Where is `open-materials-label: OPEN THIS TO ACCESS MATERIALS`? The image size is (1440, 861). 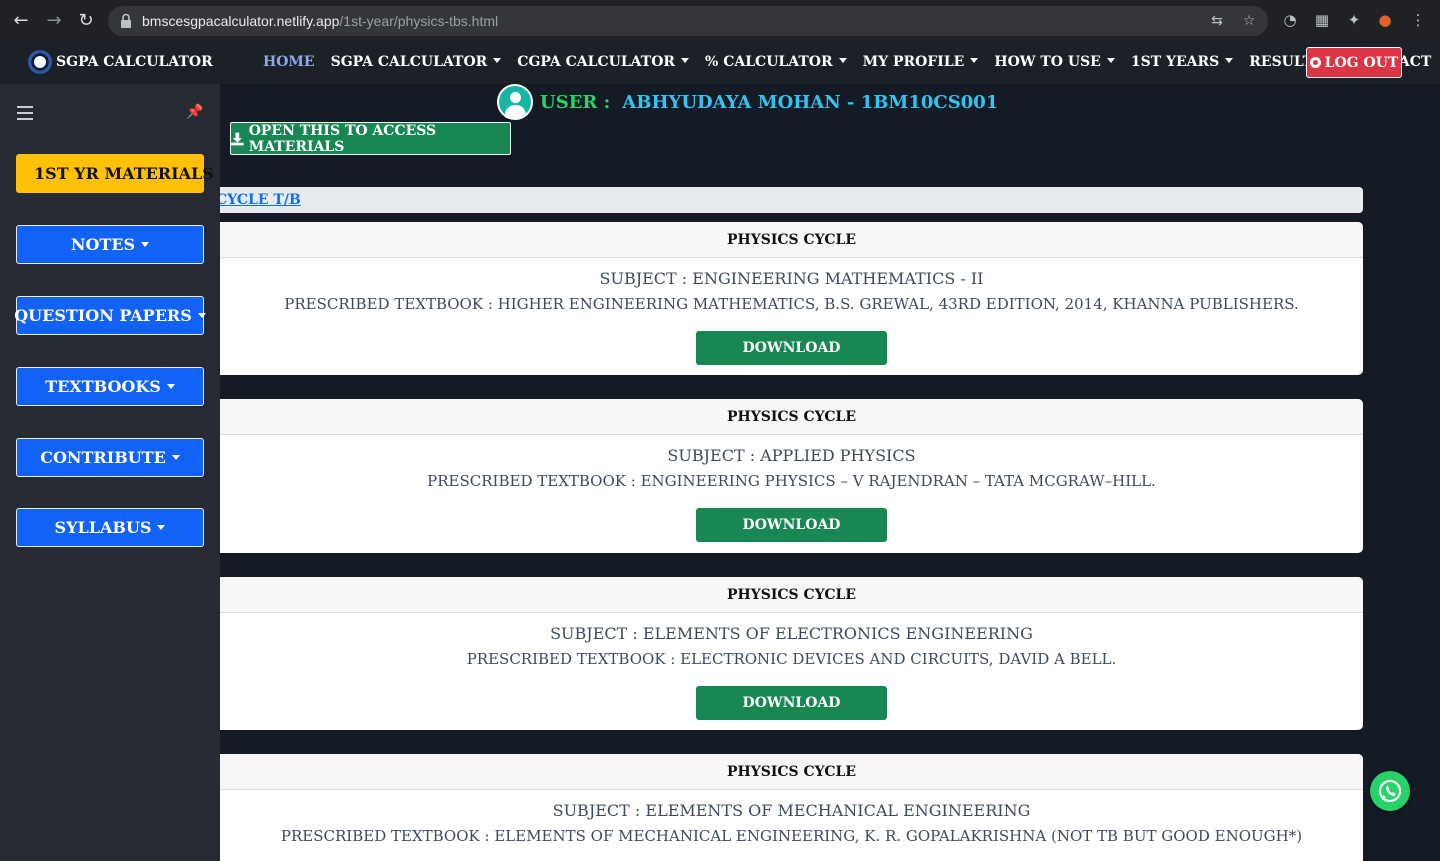 open-materials-label: OPEN THIS TO ACCESS MATERIALS is located at coordinates (342, 138).